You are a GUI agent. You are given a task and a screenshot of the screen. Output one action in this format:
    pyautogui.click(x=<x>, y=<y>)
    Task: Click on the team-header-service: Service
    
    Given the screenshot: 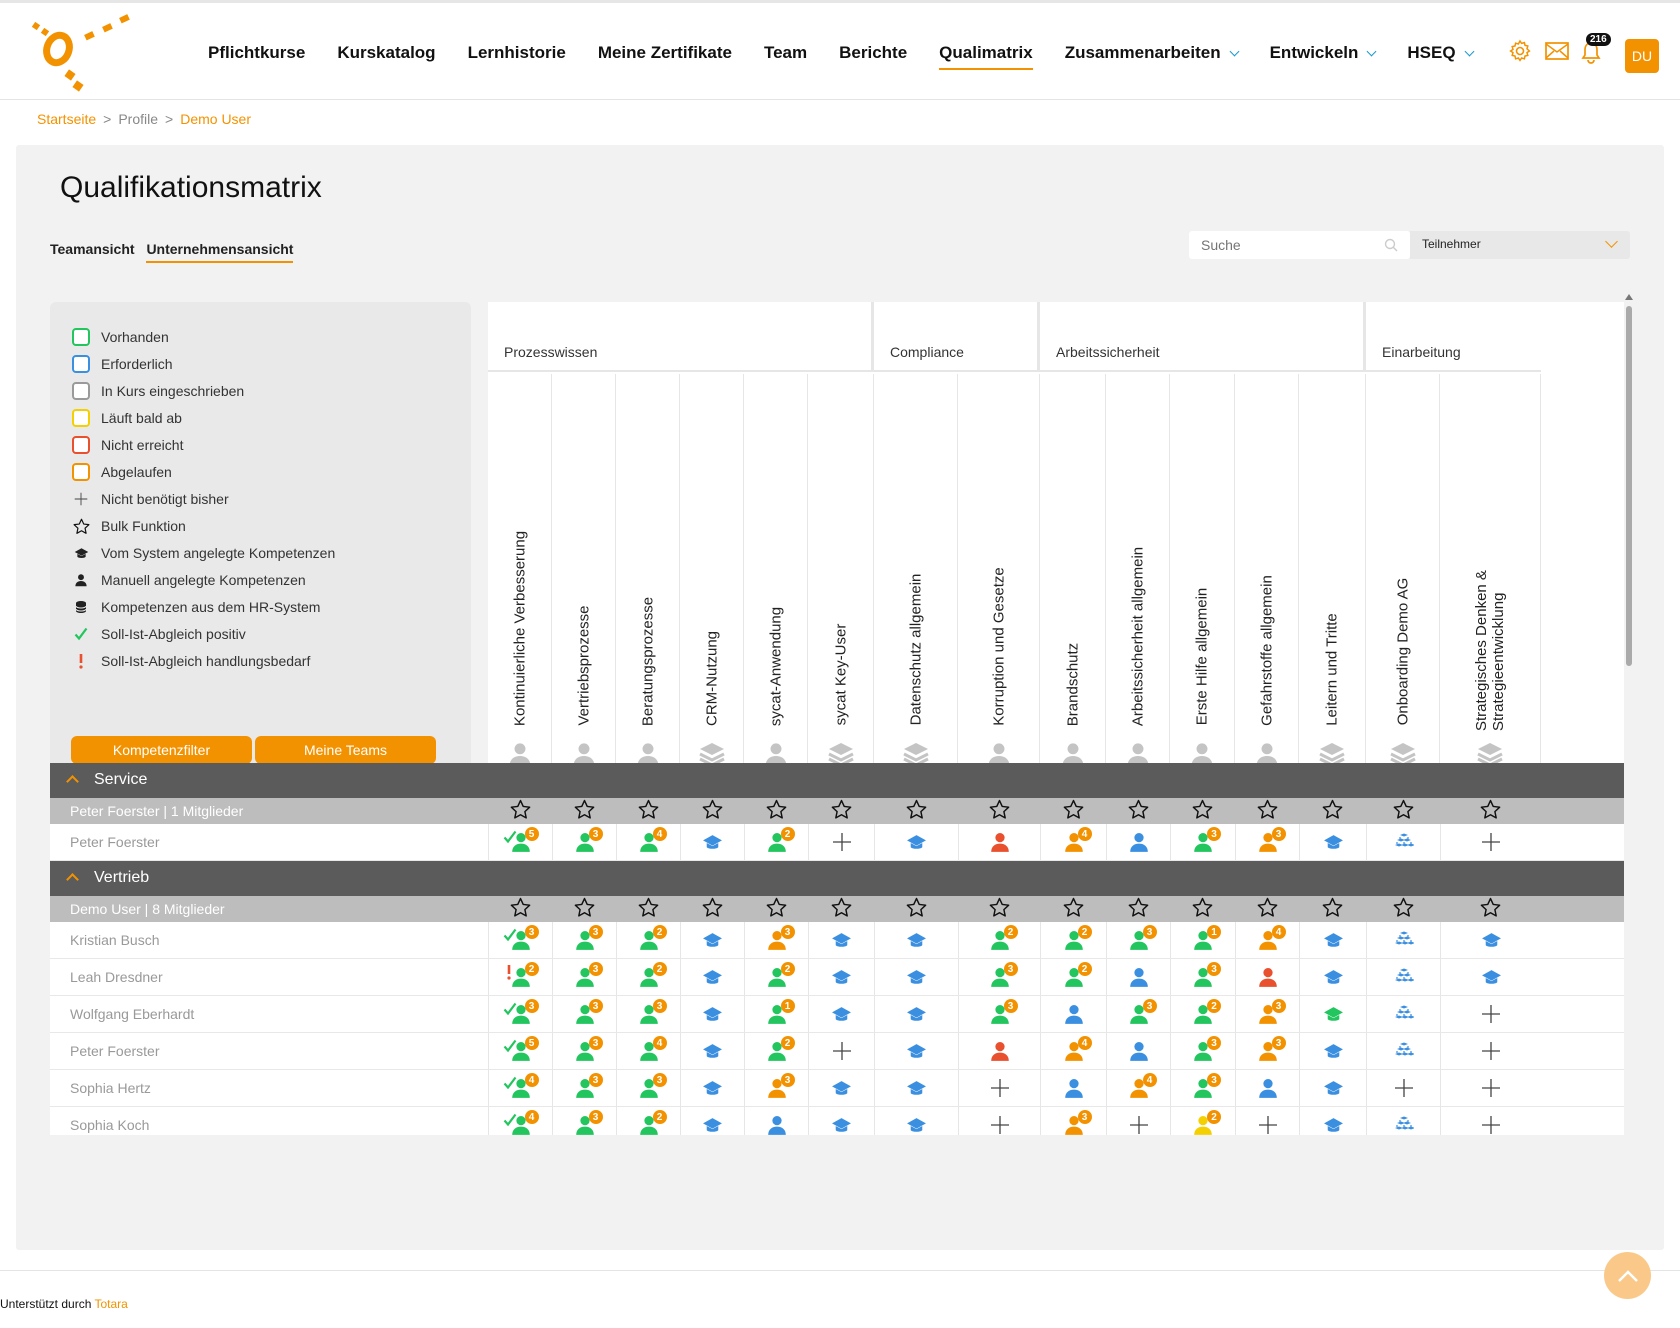 What is the action you would take?
    pyautogui.click(x=837, y=780)
    